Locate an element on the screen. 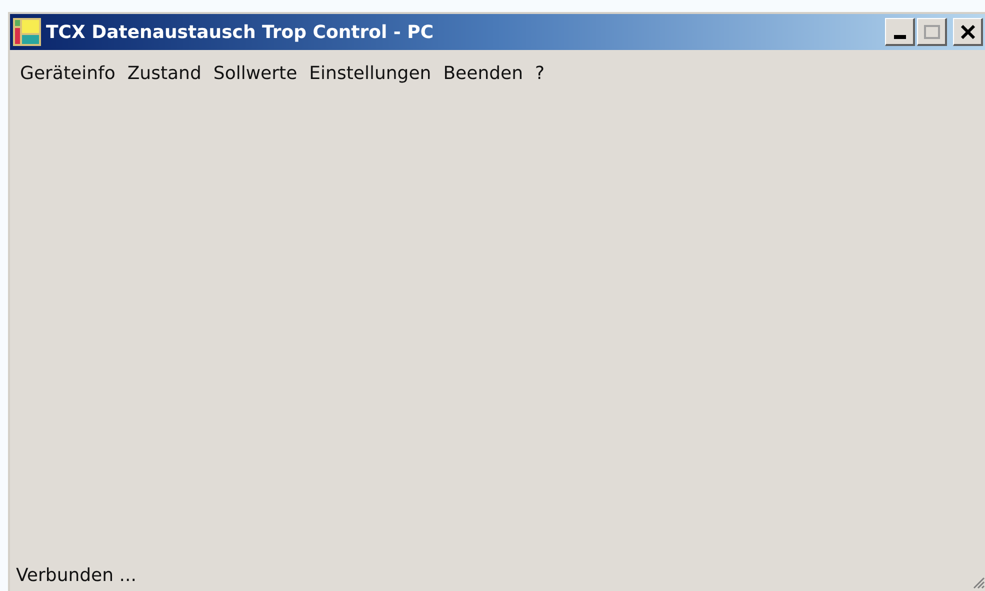  menu-item: ? is located at coordinates (540, 73).